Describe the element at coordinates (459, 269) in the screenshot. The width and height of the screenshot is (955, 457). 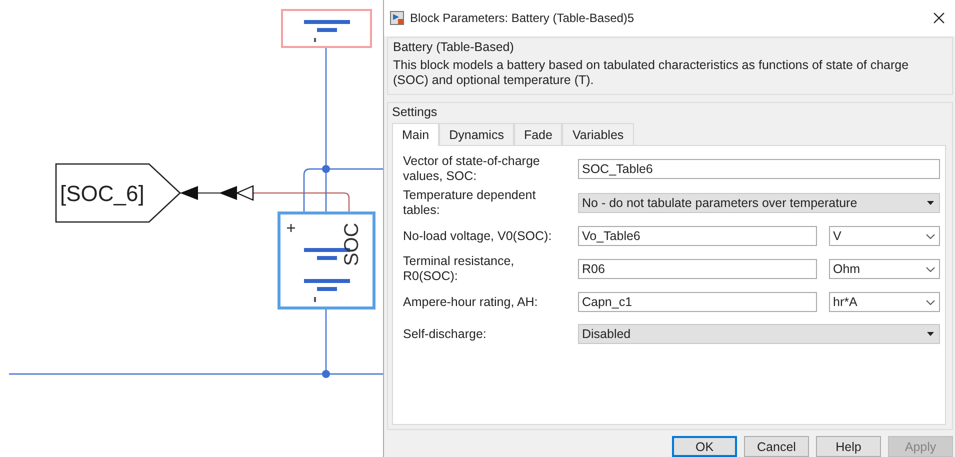
I see `parameter-label: Terminal resistance, R0(SOC):` at that location.